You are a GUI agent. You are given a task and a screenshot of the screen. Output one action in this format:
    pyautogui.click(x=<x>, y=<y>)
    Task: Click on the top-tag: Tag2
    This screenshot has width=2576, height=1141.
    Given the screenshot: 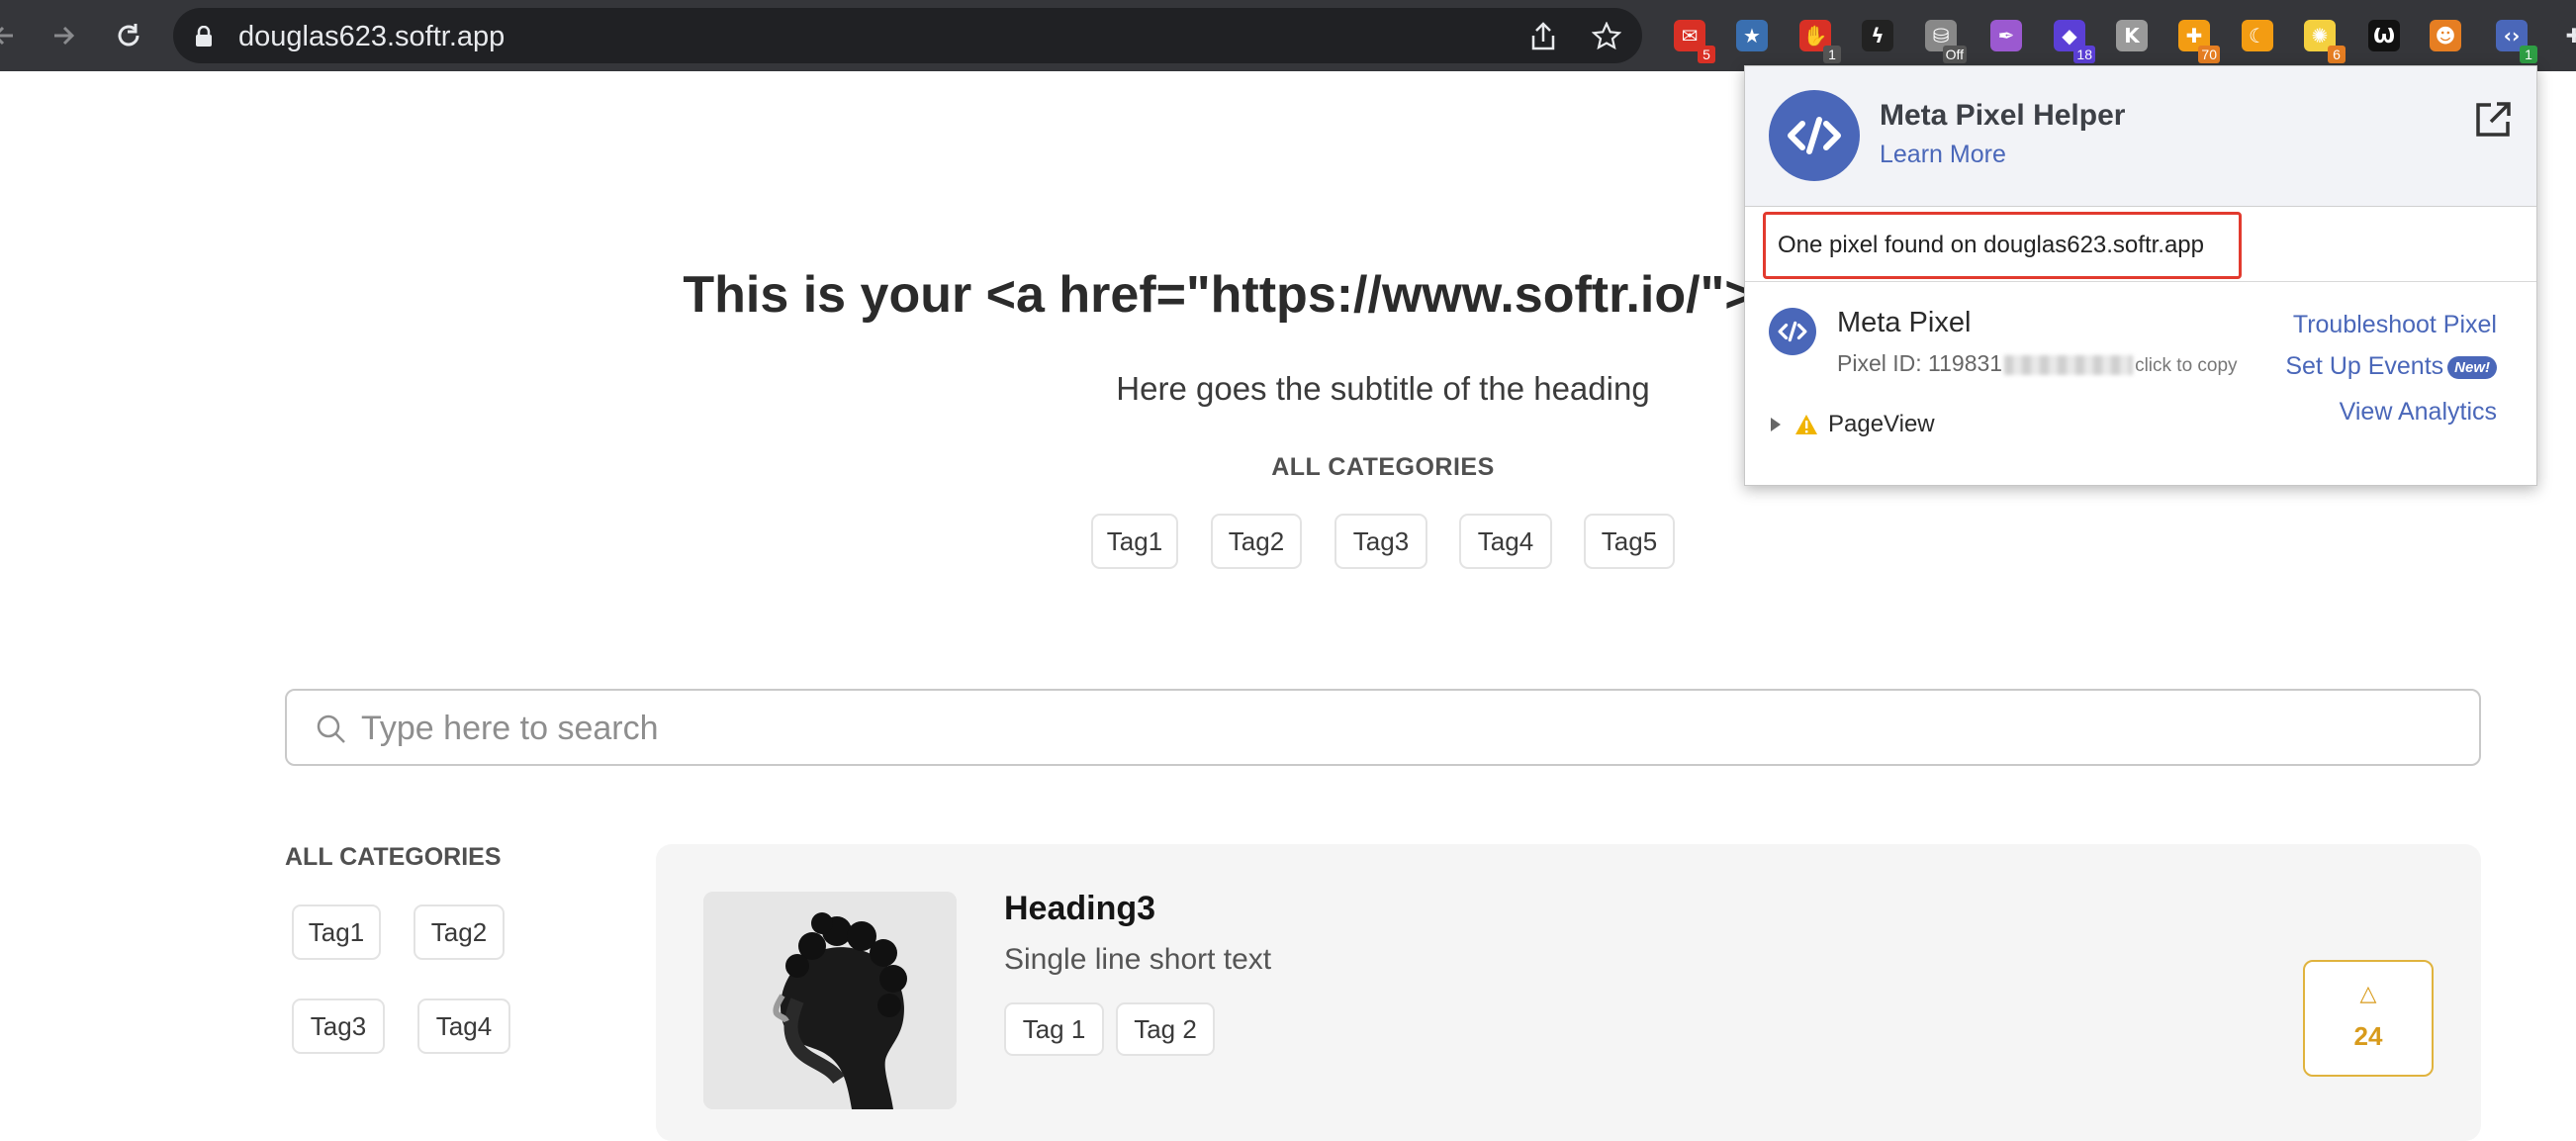 What is the action you would take?
    pyautogui.click(x=1256, y=541)
    